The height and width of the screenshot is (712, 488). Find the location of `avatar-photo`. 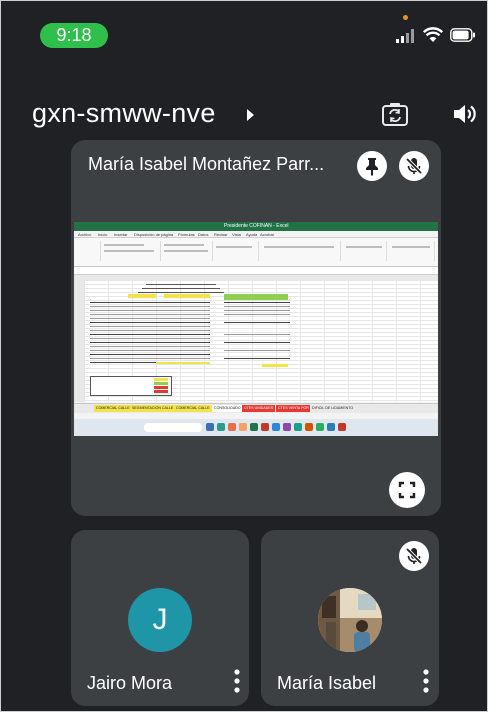

avatar-photo is located at coordinates (350, 620).